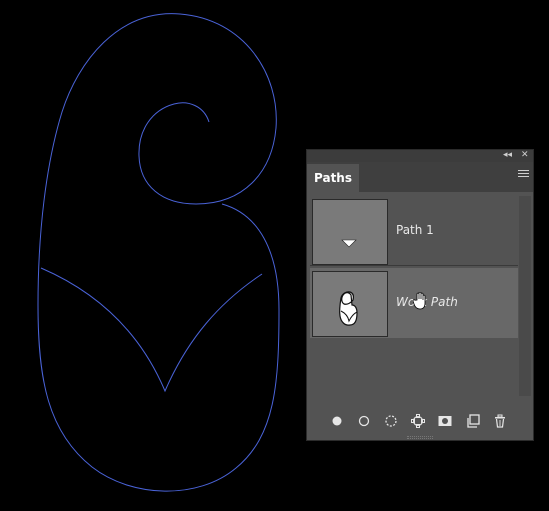  Describe the element at coordinates (420, 437) in the screenshot. I see `panel-resize-grip` at that location.